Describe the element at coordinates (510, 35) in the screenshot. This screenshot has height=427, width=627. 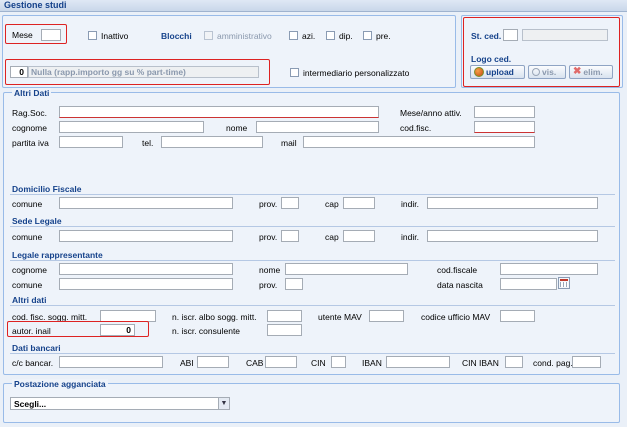
I see `st-ced-input` at that location.